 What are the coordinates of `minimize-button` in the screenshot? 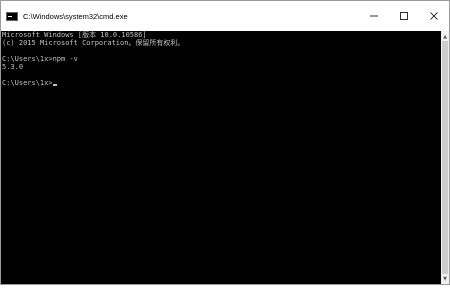 It's located at (374, 16).